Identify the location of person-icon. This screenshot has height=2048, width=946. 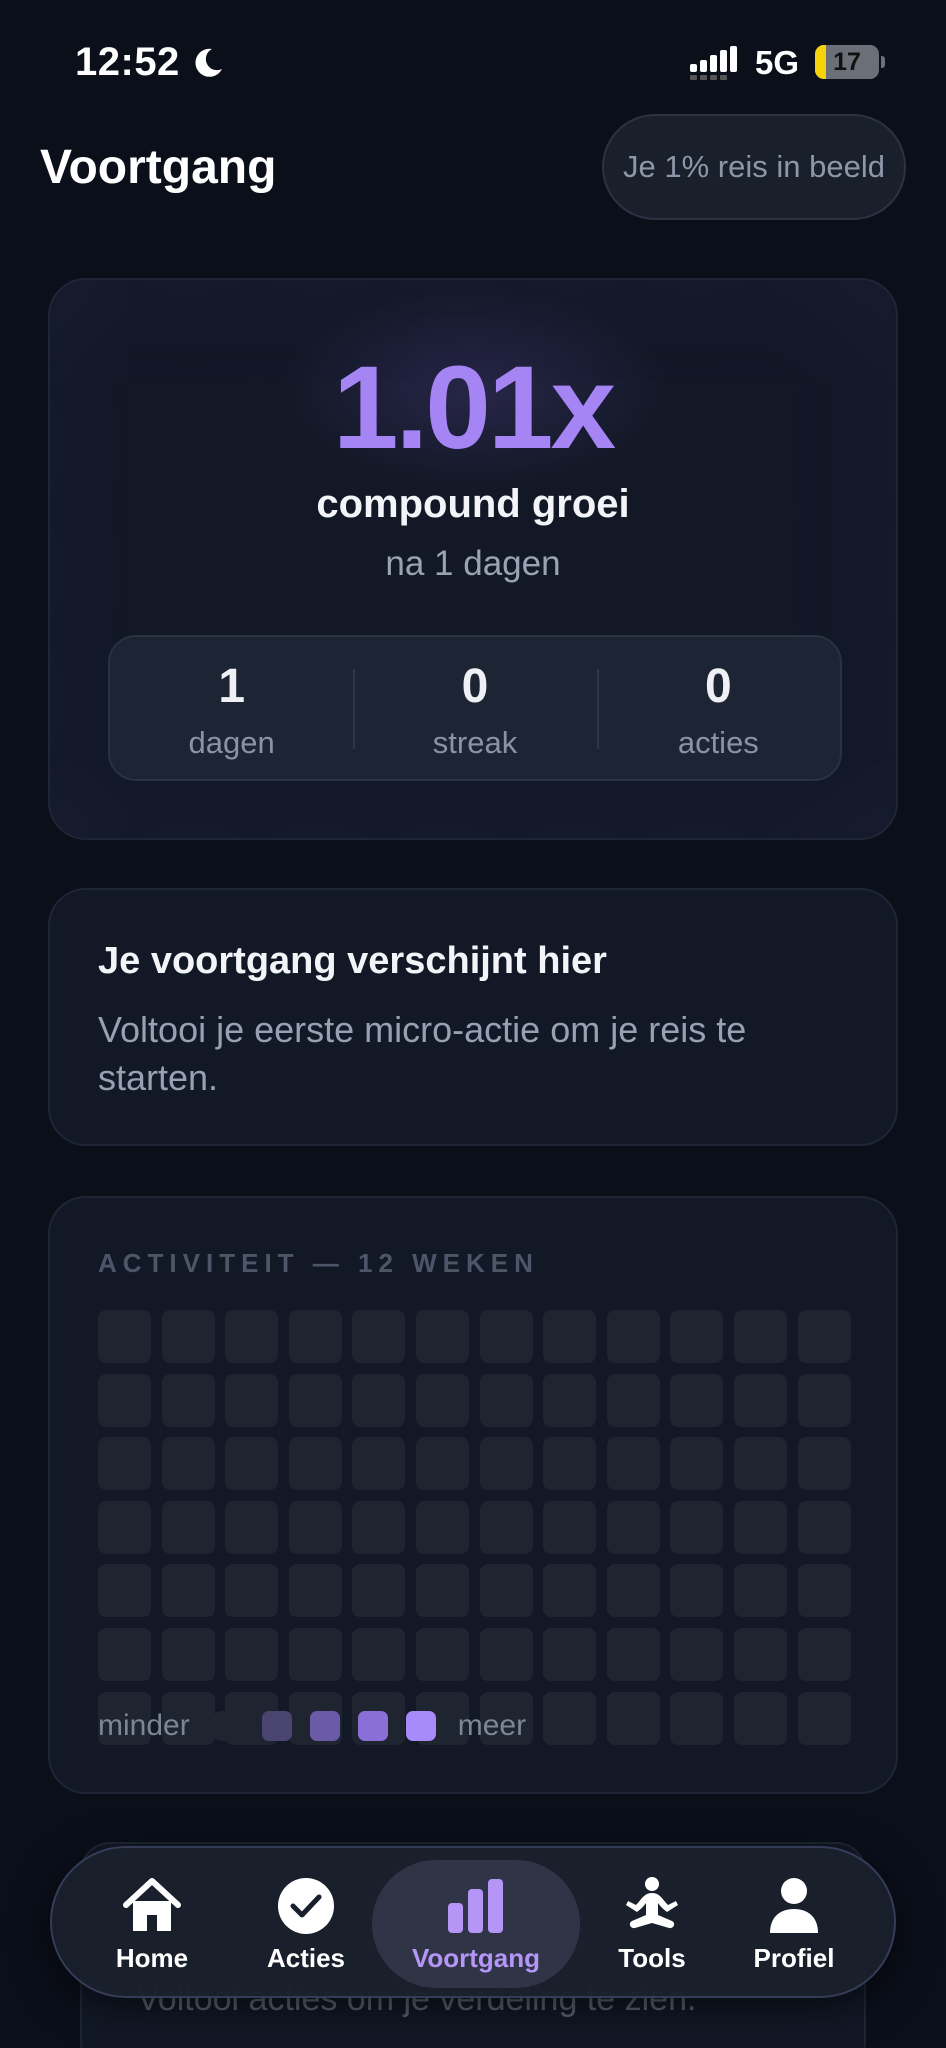
(794, 1905).